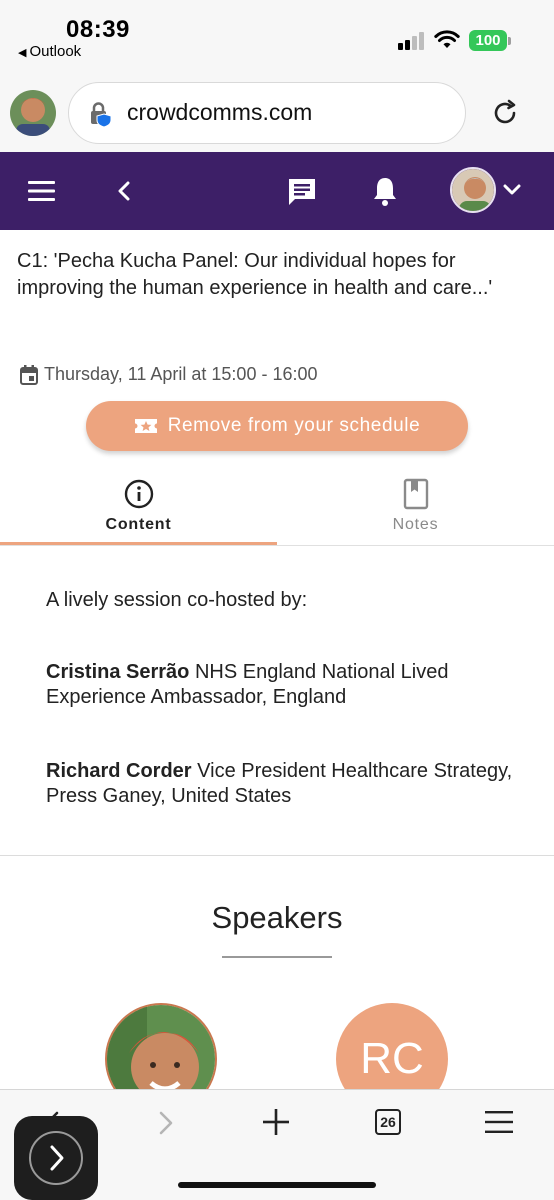 The image size is (554, 1200). I want to click on tab-content-label: Content, so click(138, 524).